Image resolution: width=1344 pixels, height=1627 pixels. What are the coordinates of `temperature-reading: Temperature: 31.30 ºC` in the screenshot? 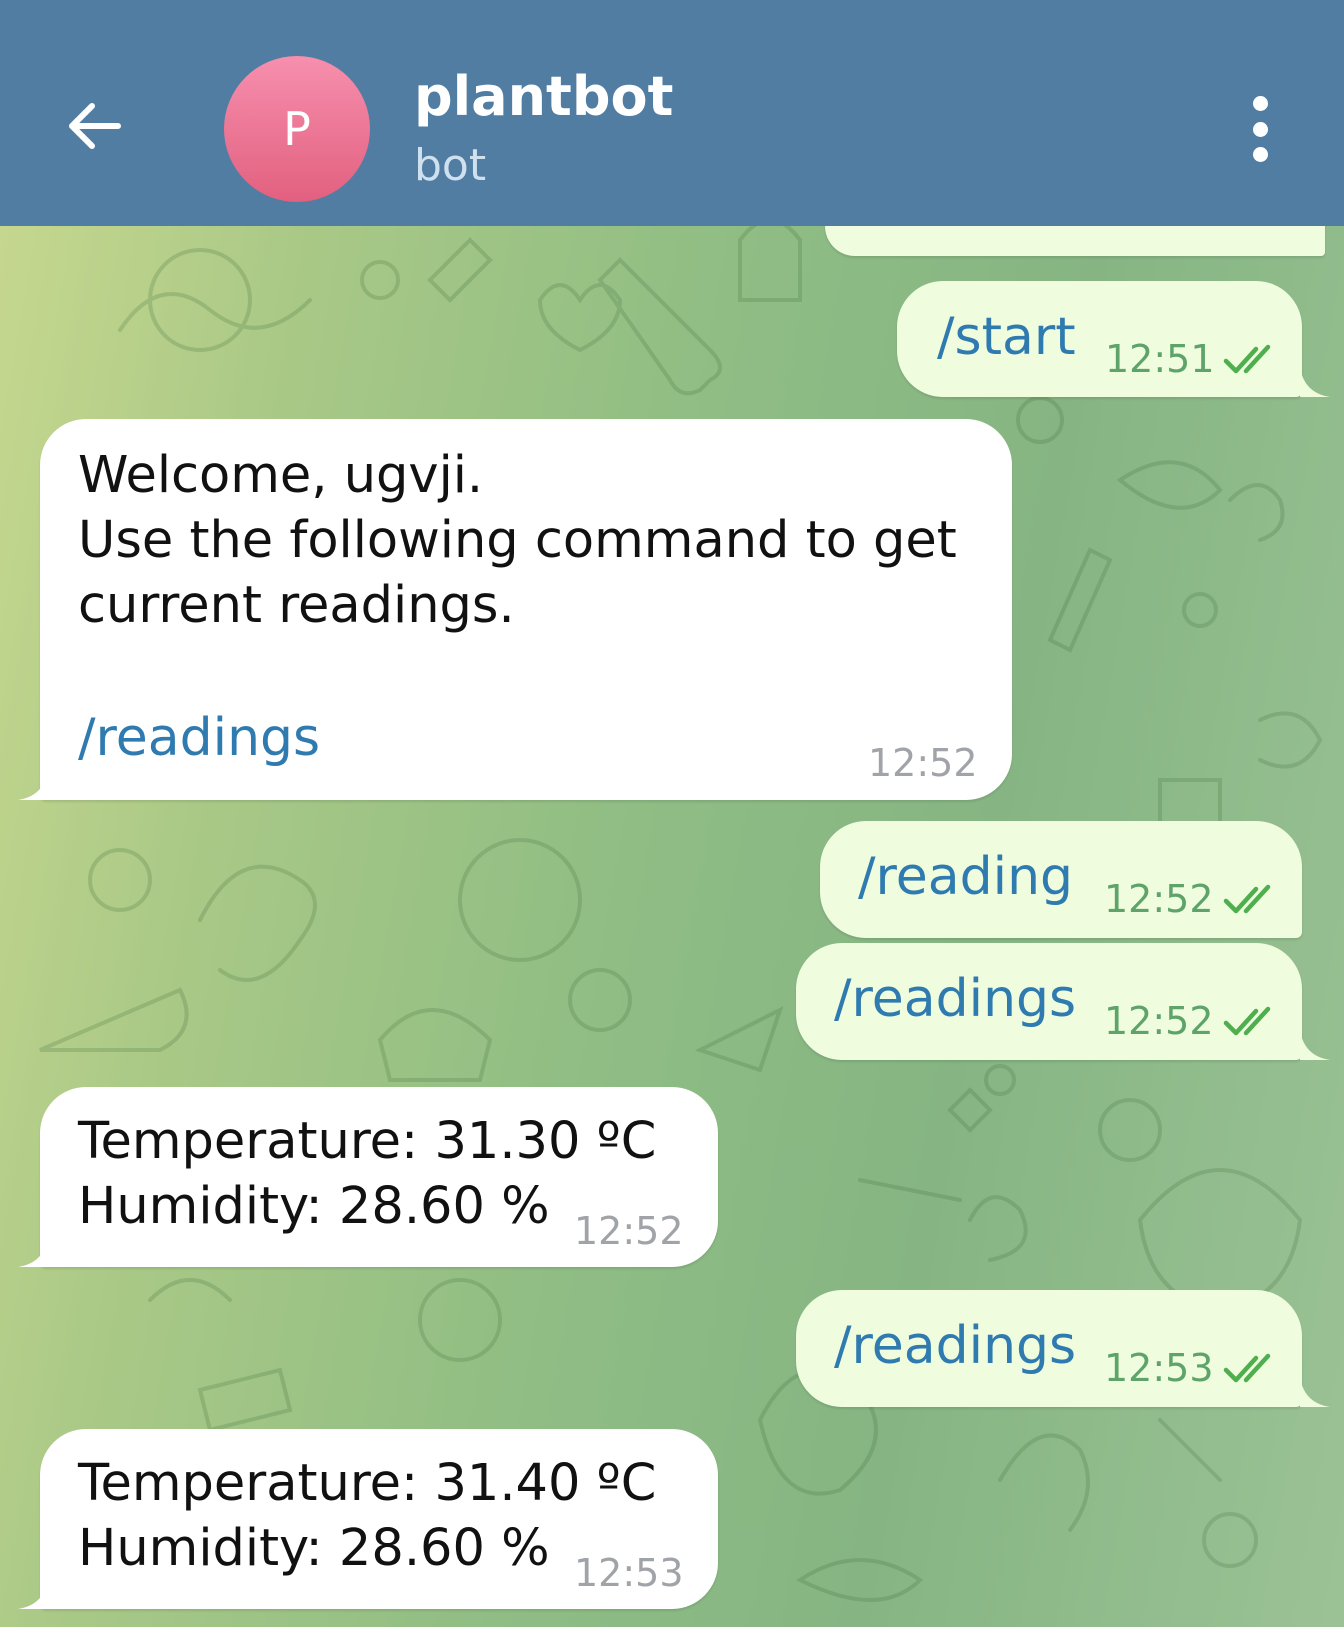 It's located at (367, 1141).